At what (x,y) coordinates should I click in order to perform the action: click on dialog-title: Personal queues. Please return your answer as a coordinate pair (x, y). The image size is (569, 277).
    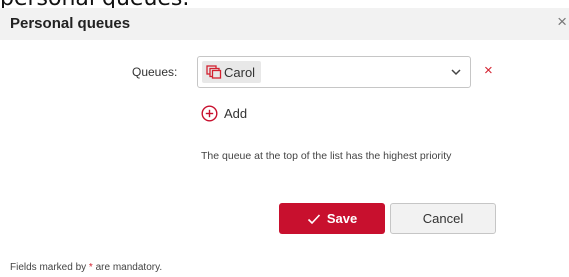
    Looking at the image, I should click on (70, 23).